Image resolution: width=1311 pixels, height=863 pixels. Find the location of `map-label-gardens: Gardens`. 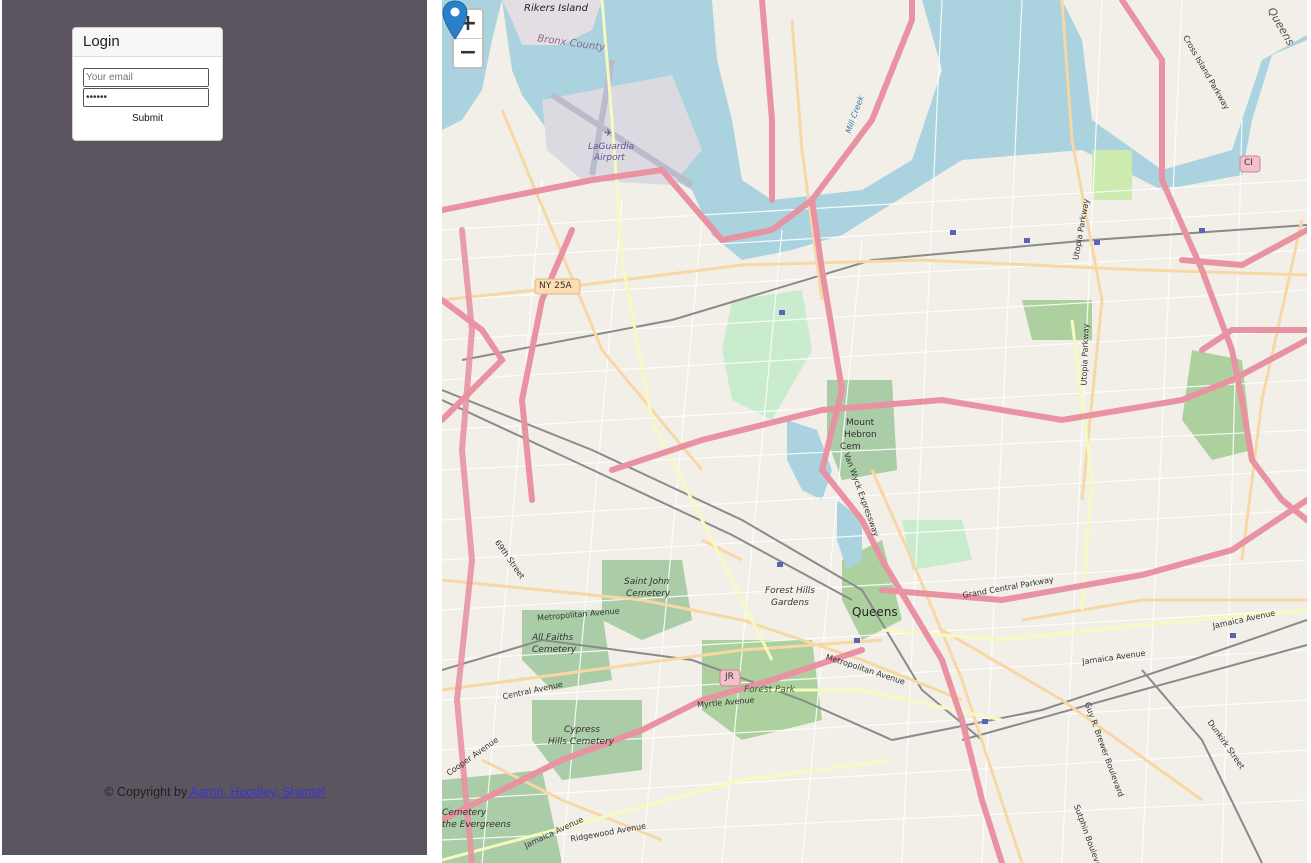

map-label-gardens: Gardens is located at coordinates (790, 603).